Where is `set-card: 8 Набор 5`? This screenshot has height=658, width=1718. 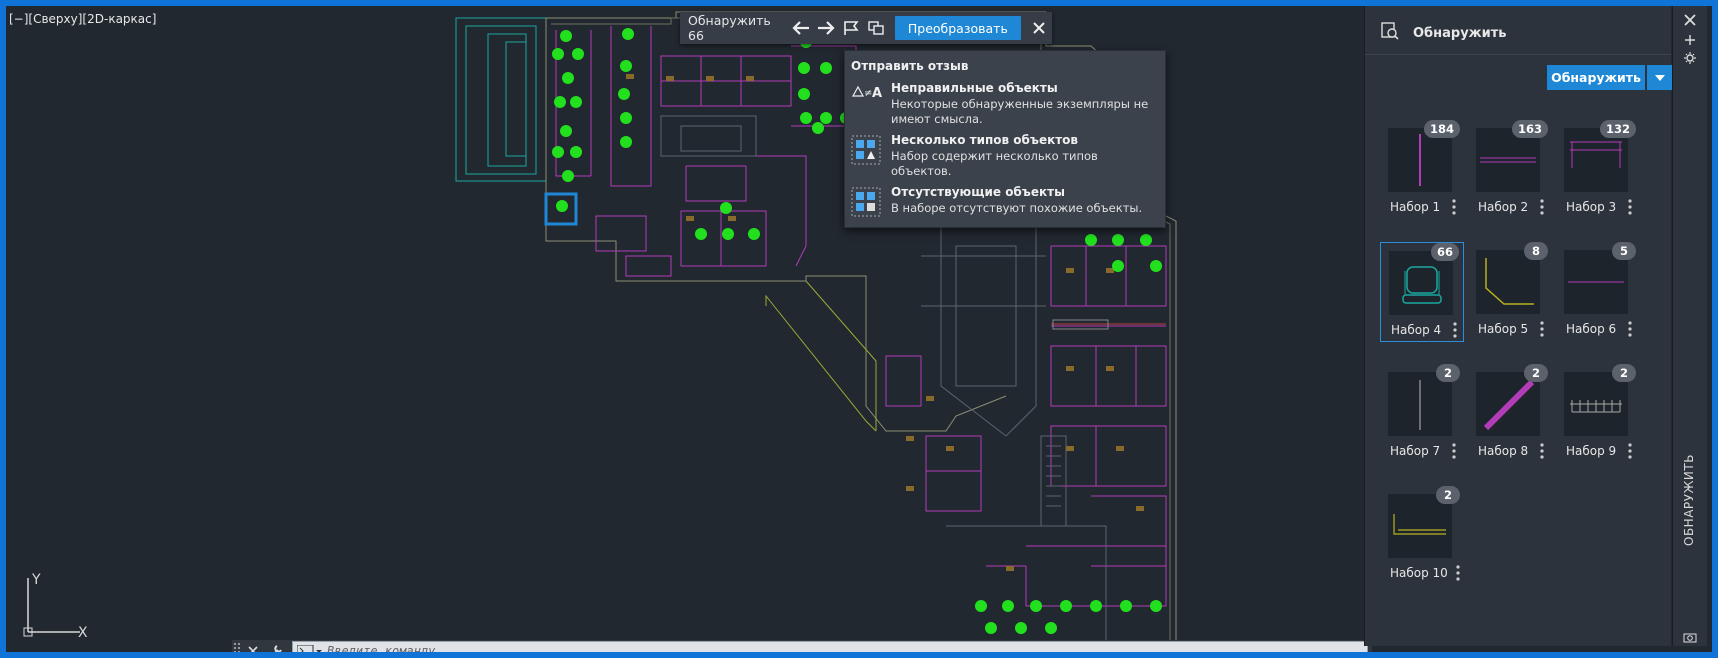
set-card: 8 Набор 5 is located at coordinates (1510, 292).